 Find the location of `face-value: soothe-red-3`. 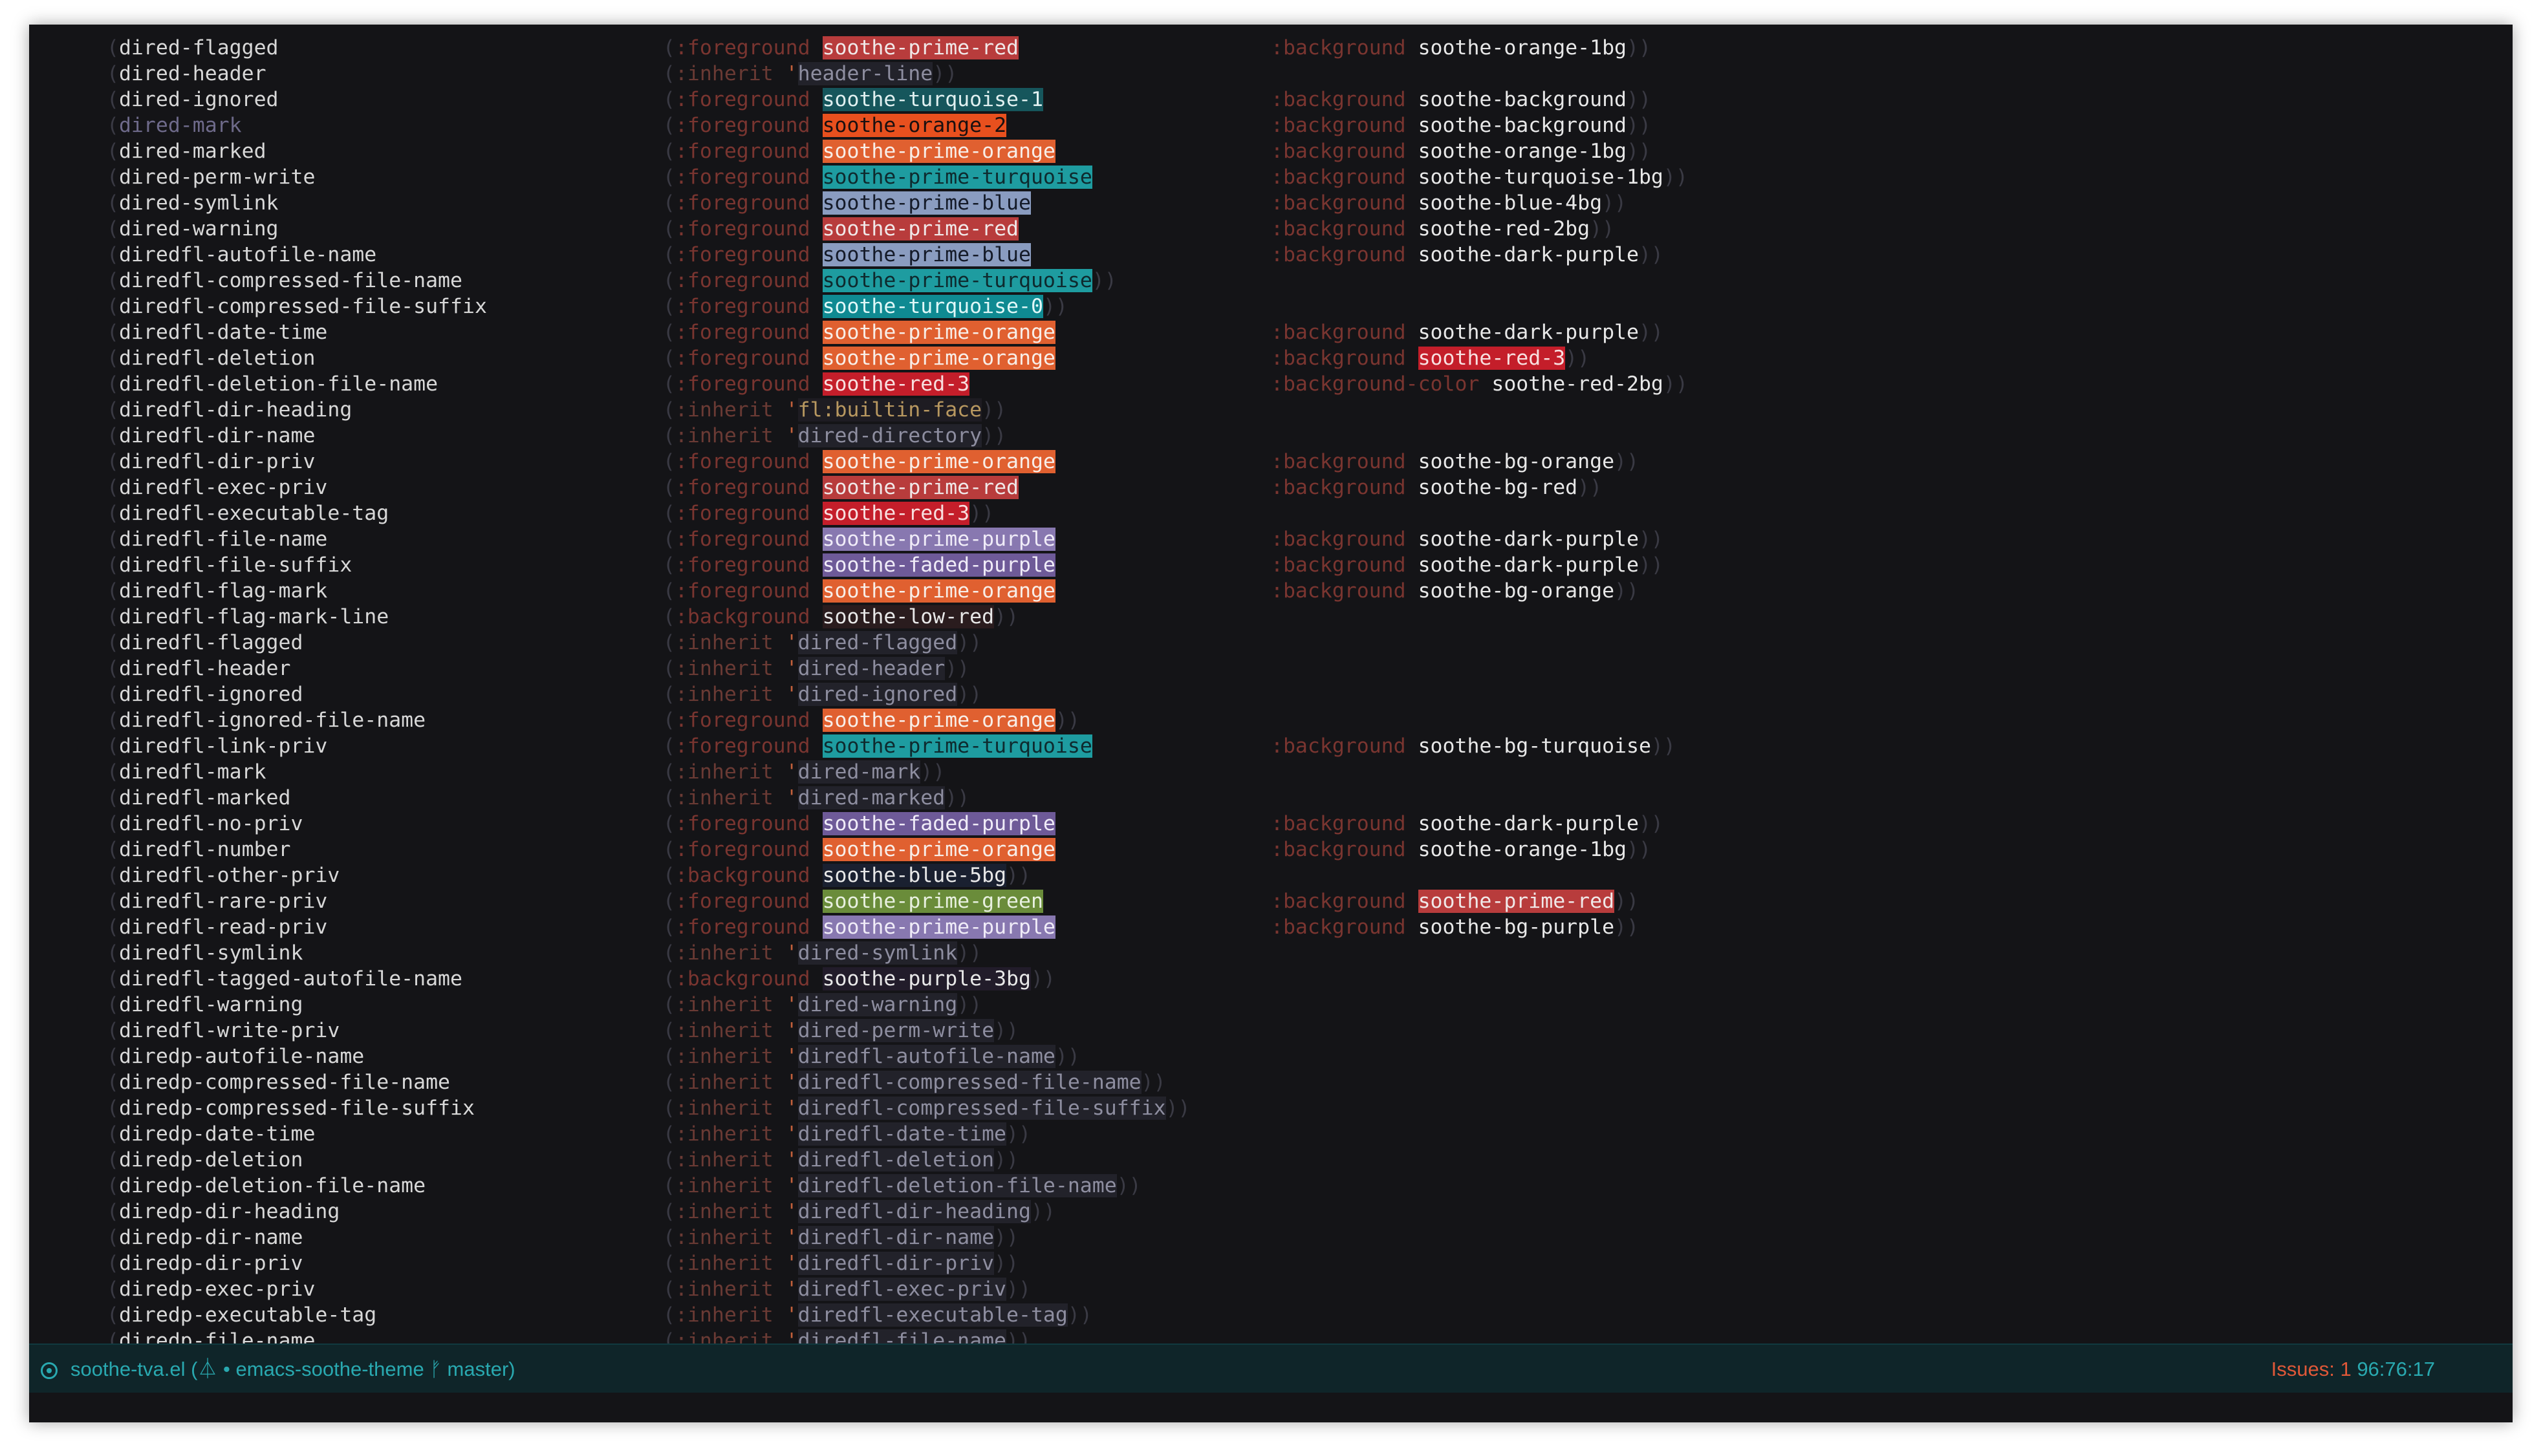

face-value: soothe-red-3 is located at coordinates (896, 384).